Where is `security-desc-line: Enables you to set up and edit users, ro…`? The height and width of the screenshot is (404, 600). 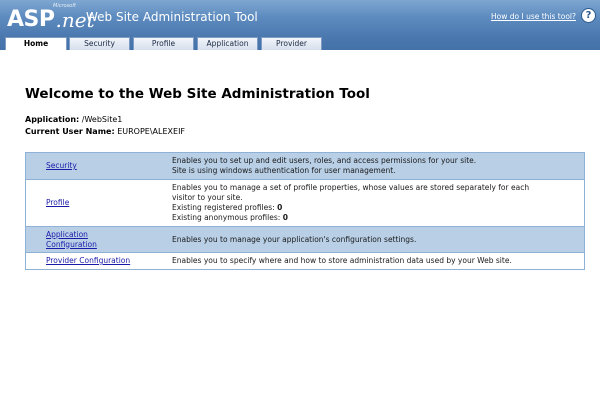 security-desc-line: Enables you to set up and edit users, ro… is located at coordinates (324, 160).